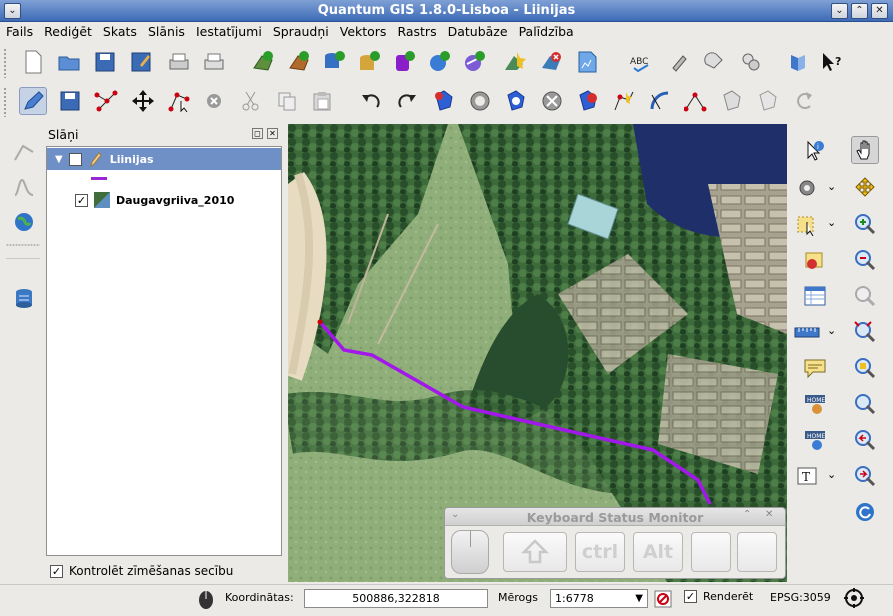 The height and width of the screenshot is (616, 893). Describe the element at coordinates (807, 332) in the screenshot. I see `measure-line-icon` at that location.